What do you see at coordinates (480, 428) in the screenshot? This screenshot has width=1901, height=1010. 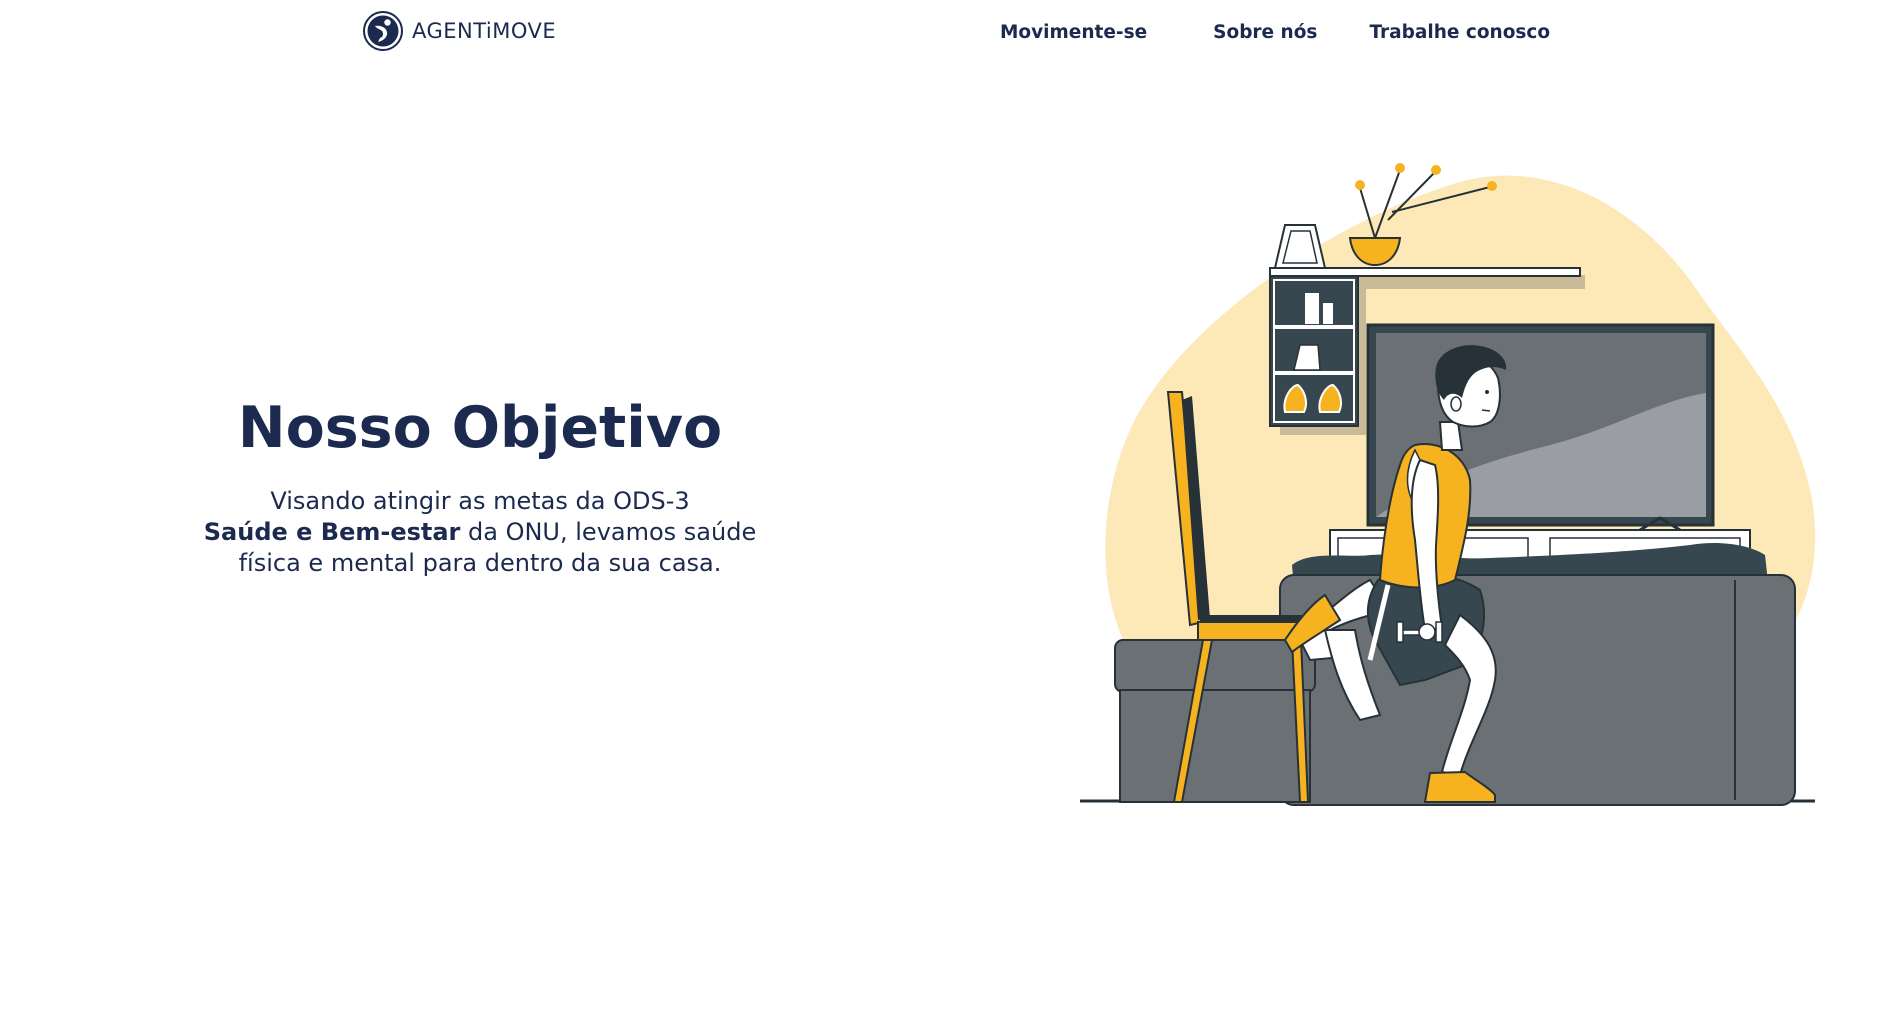 I see `hero-title: Nosso Objetivo` at bounding box center [480, 428].